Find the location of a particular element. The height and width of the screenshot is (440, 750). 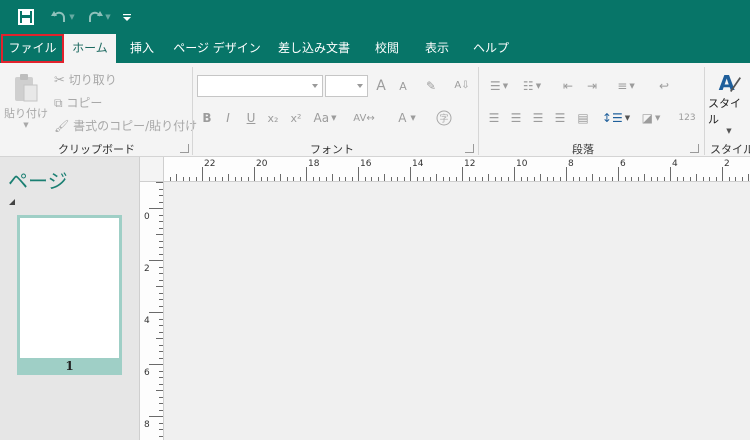

cut-button: ✂ 切り取り is located at coordinates (85, 79).